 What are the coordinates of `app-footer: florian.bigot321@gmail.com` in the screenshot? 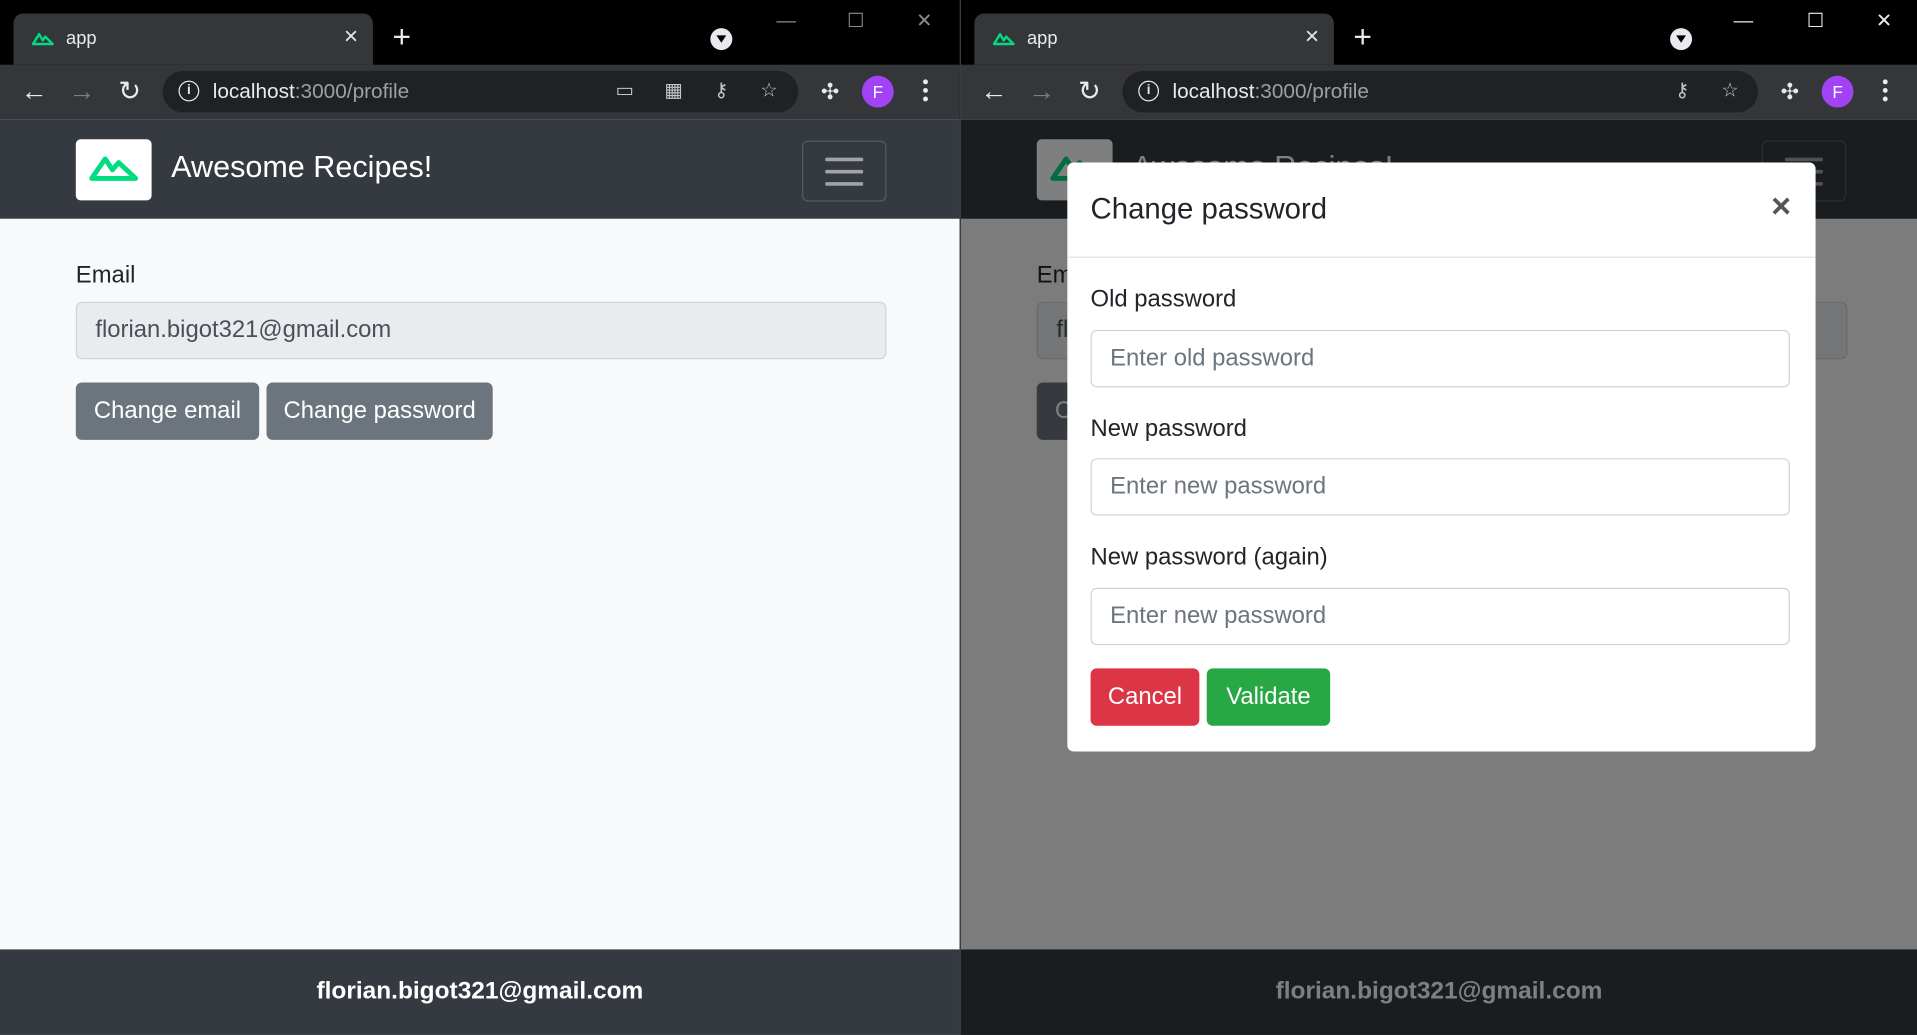 It's located at (480, 992).